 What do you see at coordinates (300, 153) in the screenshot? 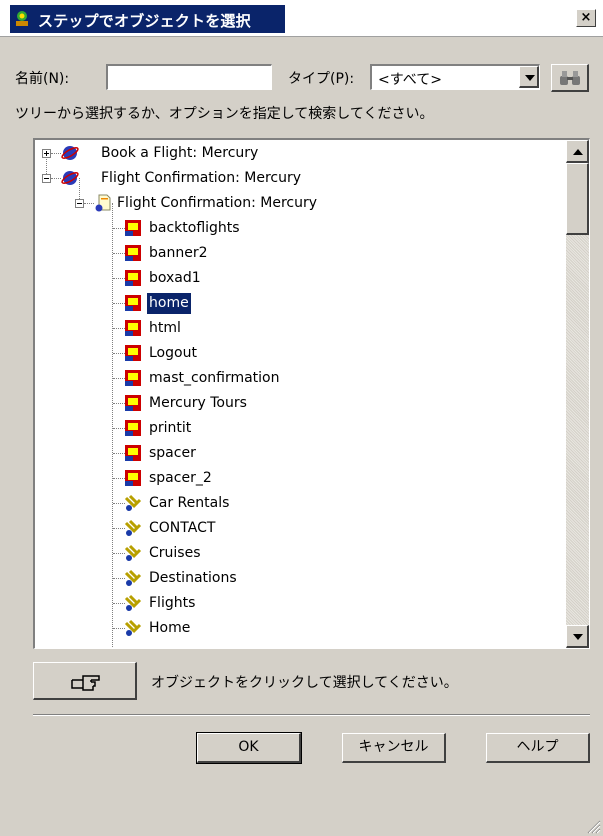
I see `tree-item-book-a-flight: Book a Flight: Mercury` at bounding box center [300, 153].